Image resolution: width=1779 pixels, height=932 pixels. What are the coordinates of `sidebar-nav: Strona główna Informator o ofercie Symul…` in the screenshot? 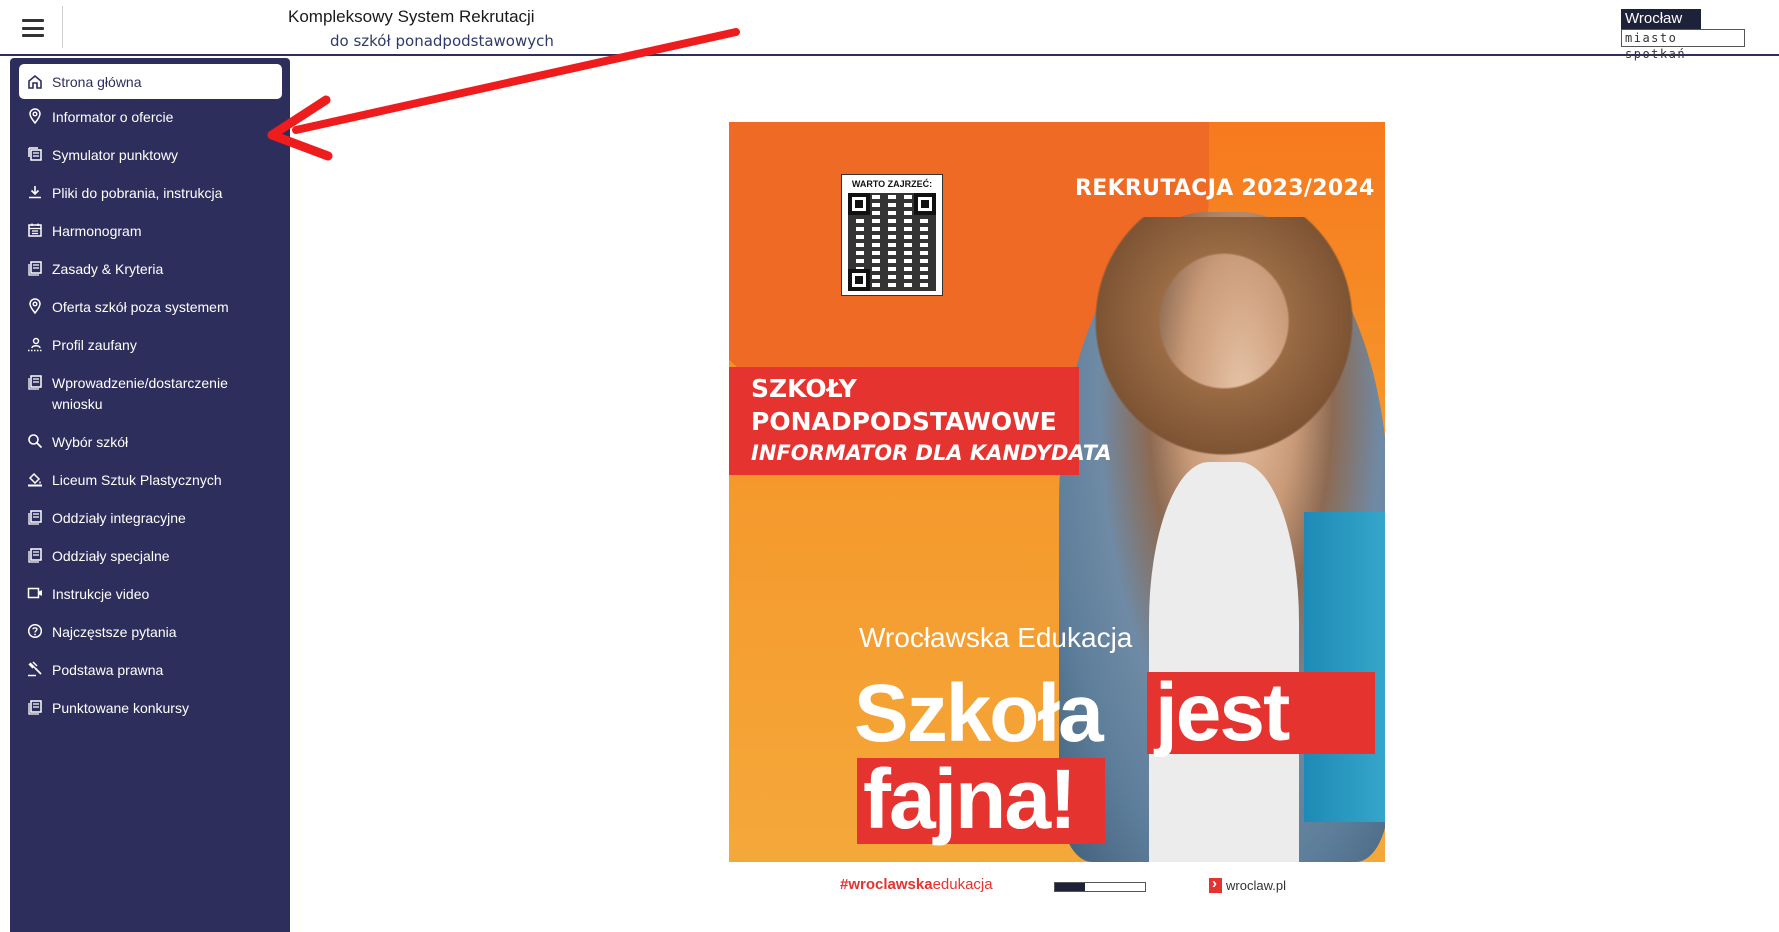 It's located at (150, 495).